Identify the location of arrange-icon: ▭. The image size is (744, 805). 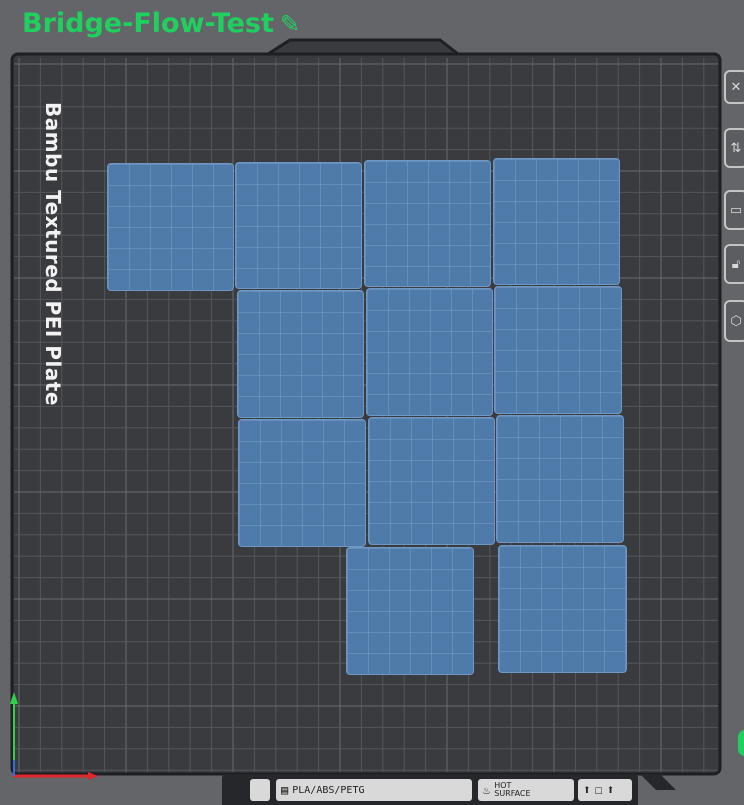
(736, 210).